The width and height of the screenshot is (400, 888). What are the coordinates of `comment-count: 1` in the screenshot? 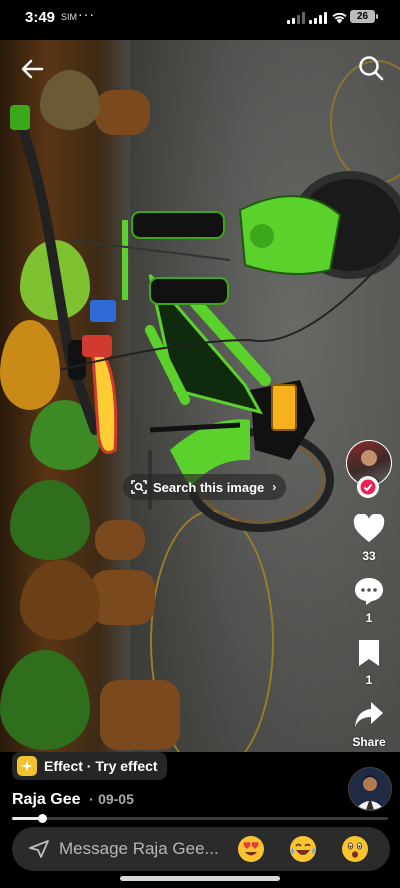 It's located at (369, 618).